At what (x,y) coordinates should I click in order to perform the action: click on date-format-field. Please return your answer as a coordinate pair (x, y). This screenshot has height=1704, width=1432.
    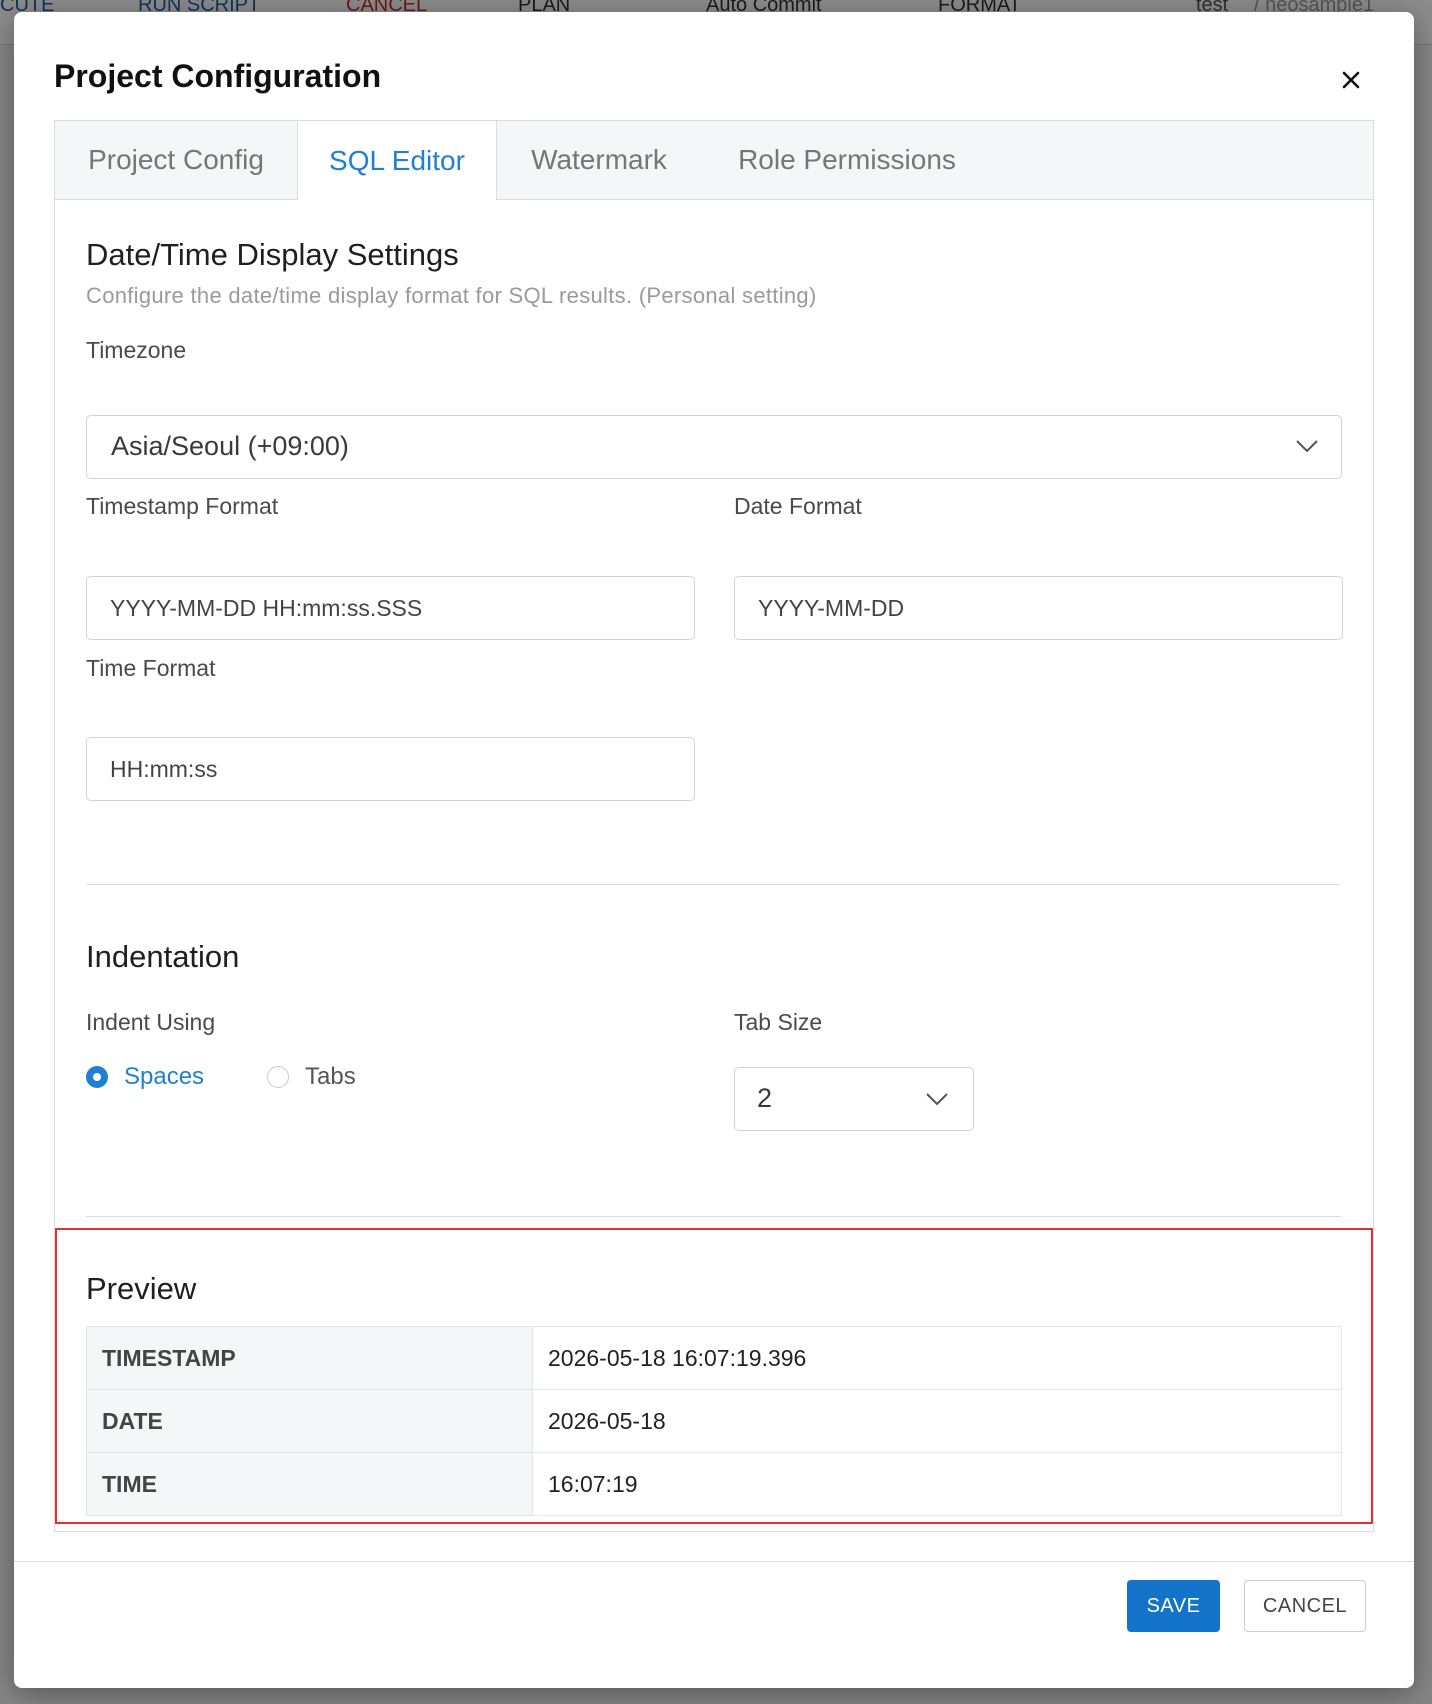
    Looking at the image, I should click on (1038, 608).